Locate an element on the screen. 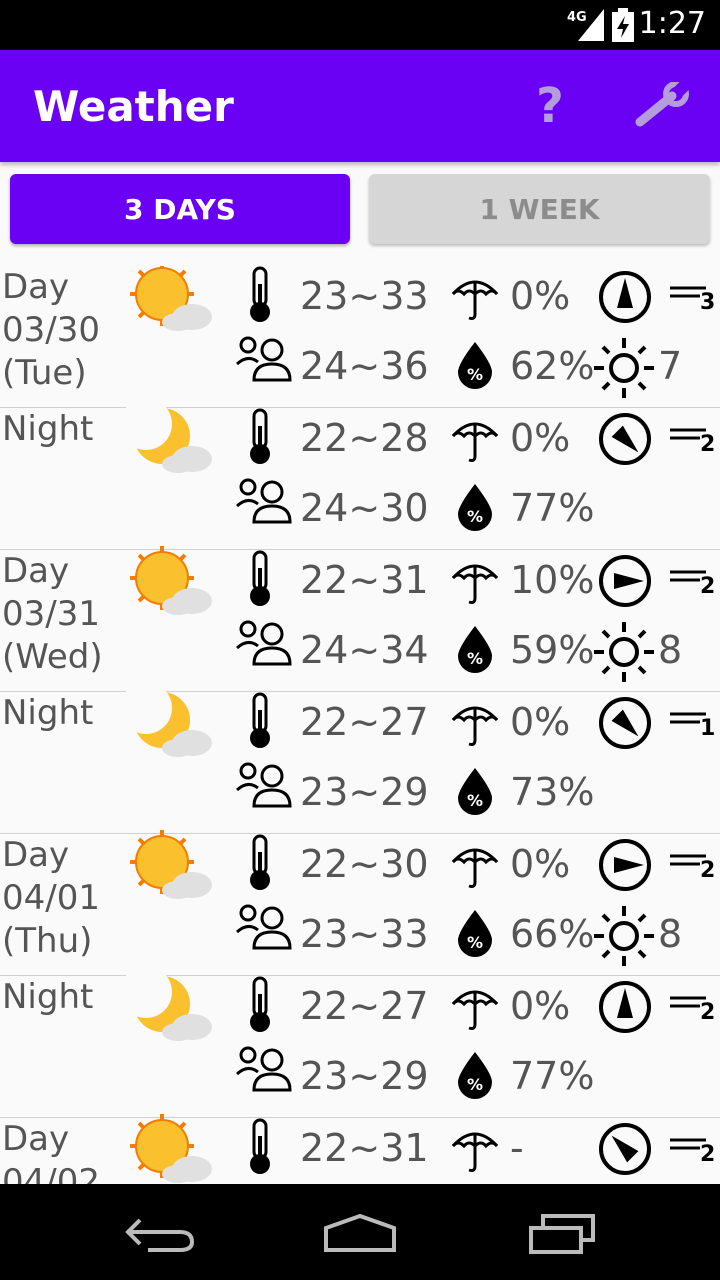  feels-like-range: 24~30 is located at coordinates (364, 508).